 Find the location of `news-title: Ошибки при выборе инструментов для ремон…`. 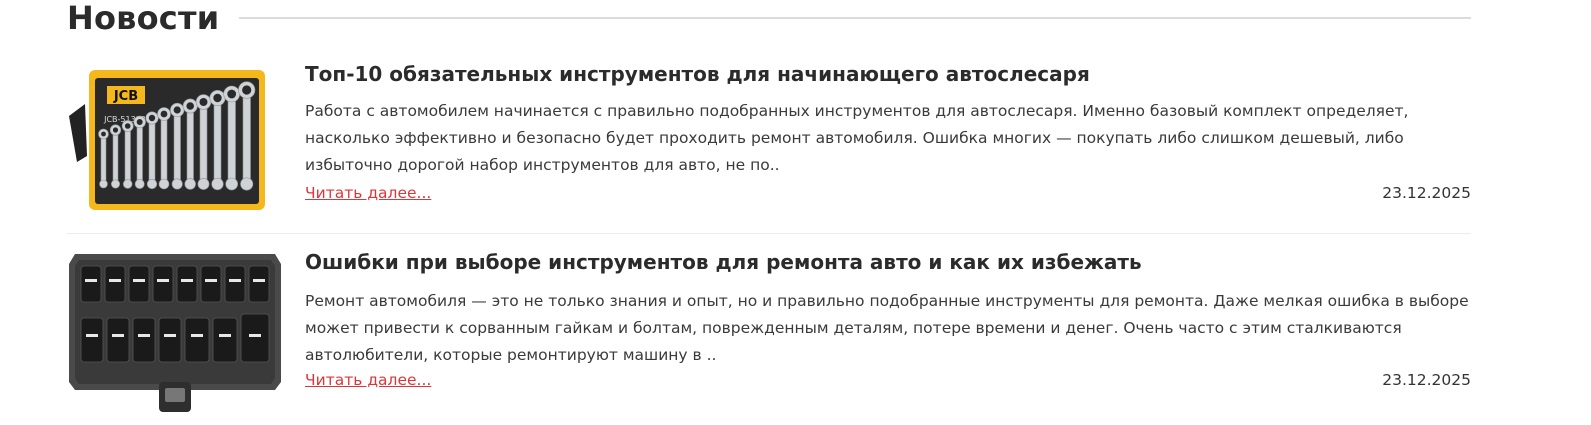

news-title: Ошибки при выборе инструментов для ремон… is located at coordinates (888, 262).